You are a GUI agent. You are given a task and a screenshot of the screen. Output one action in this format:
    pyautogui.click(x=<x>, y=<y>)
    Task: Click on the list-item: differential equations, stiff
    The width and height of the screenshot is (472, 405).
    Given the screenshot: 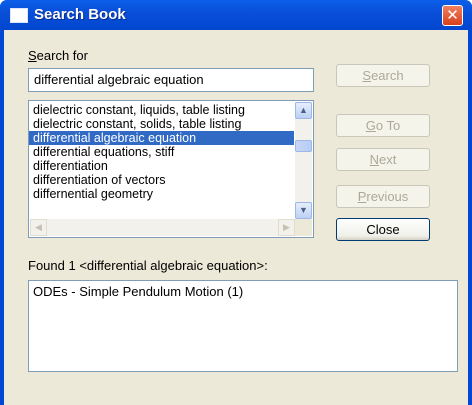 What is the action you would take?
    pyautogui.click(x=161, y=152)
    